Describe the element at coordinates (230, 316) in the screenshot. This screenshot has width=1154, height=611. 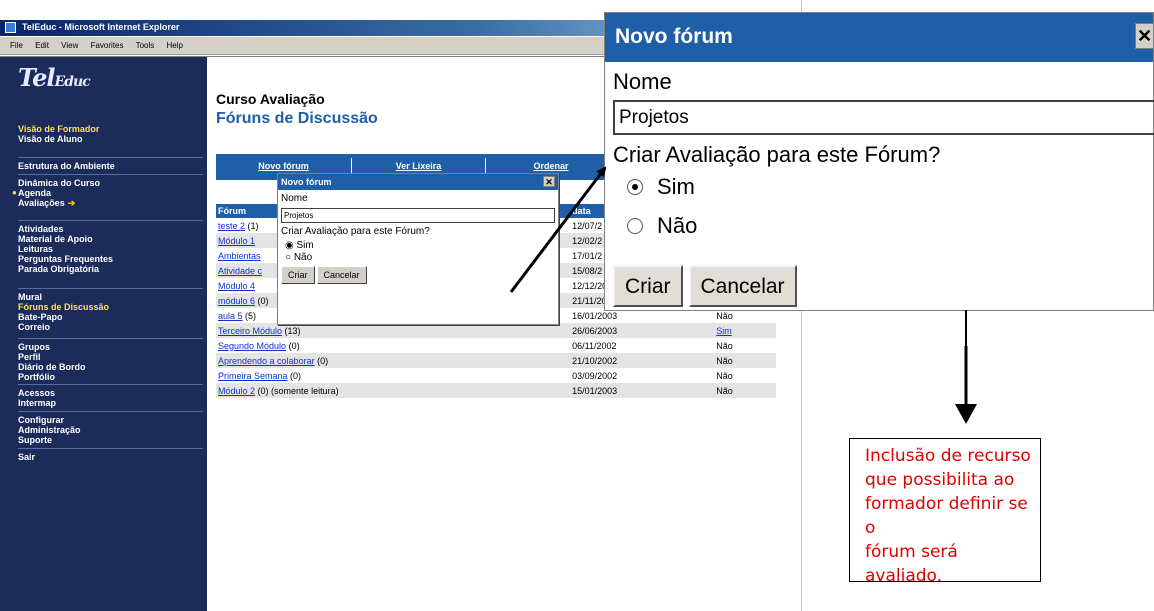
I see `forum-link: aula 5` at that location.